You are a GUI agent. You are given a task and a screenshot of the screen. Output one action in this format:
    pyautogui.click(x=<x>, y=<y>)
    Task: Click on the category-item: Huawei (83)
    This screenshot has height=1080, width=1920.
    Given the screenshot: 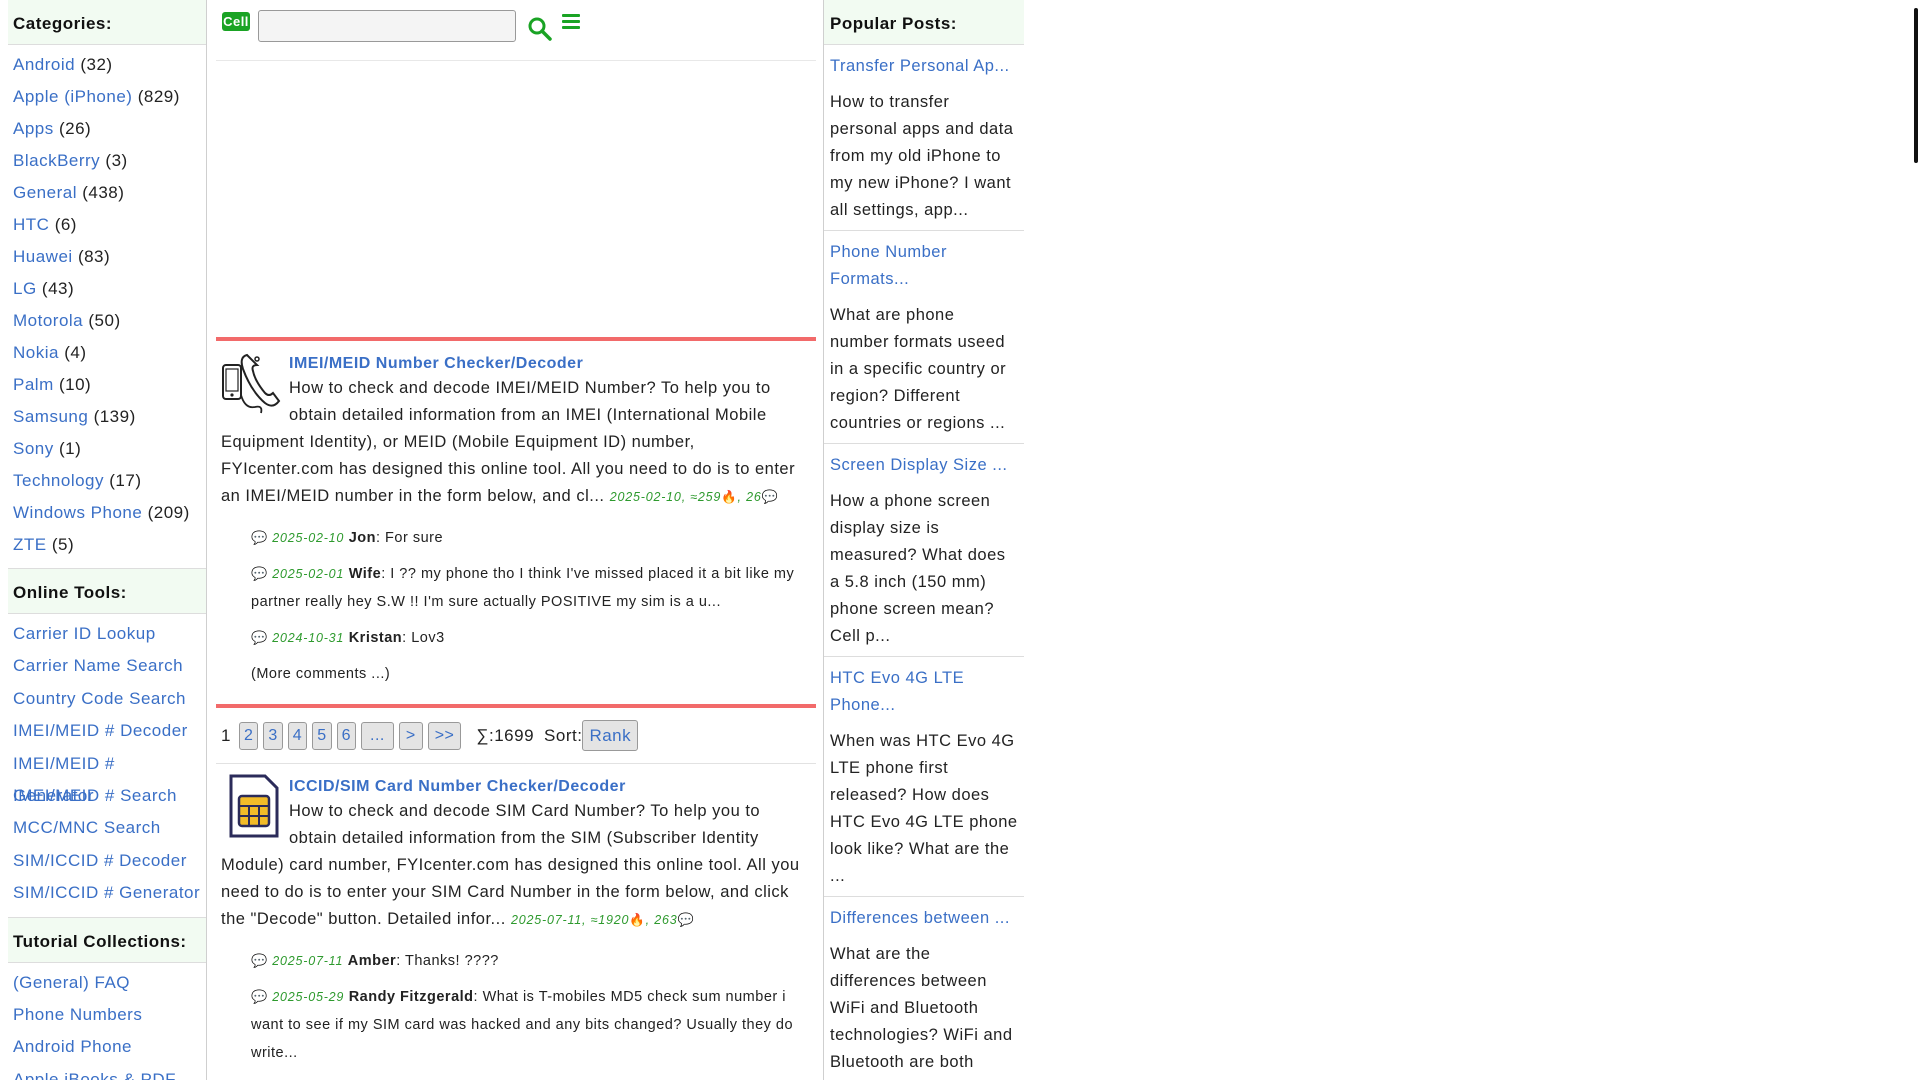 What is the action you would take?
    pyautogui.click(x=107, y=257)
    